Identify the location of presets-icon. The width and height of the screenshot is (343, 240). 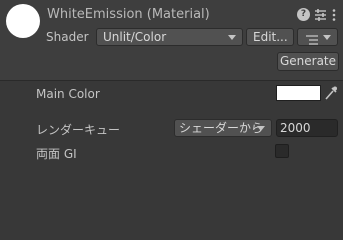
(320, 15).